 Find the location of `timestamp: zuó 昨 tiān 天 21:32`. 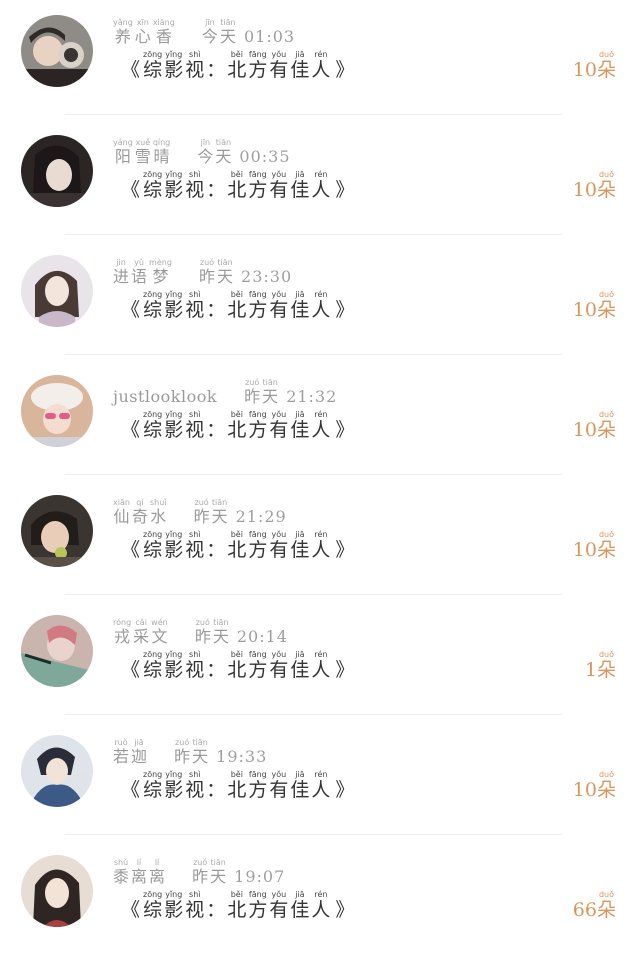

timestamp: zuó 昨 tiān 天 21:32 is located at coordinates (291, 392).